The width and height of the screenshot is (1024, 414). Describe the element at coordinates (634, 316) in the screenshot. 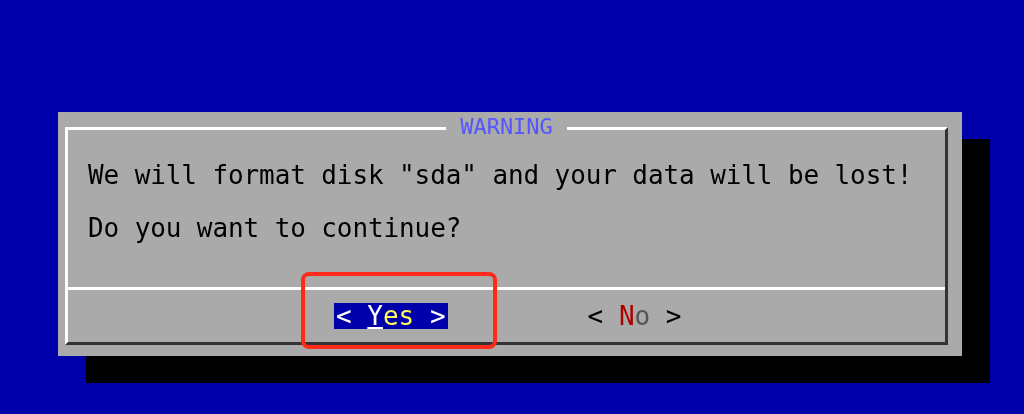

I see `dialog-button: < No >` at that location.